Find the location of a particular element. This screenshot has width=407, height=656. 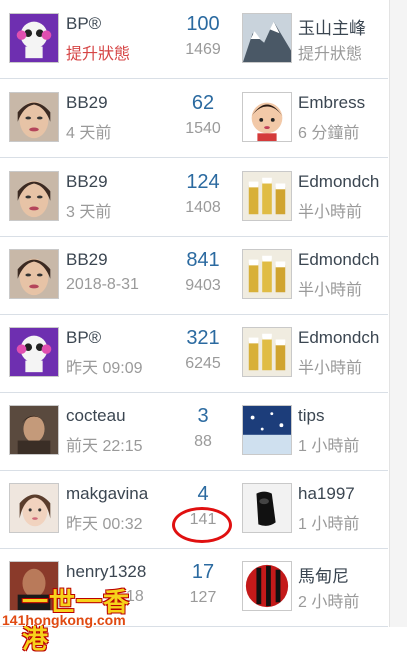

mountain-avatar is located at coordinates (267, 38).